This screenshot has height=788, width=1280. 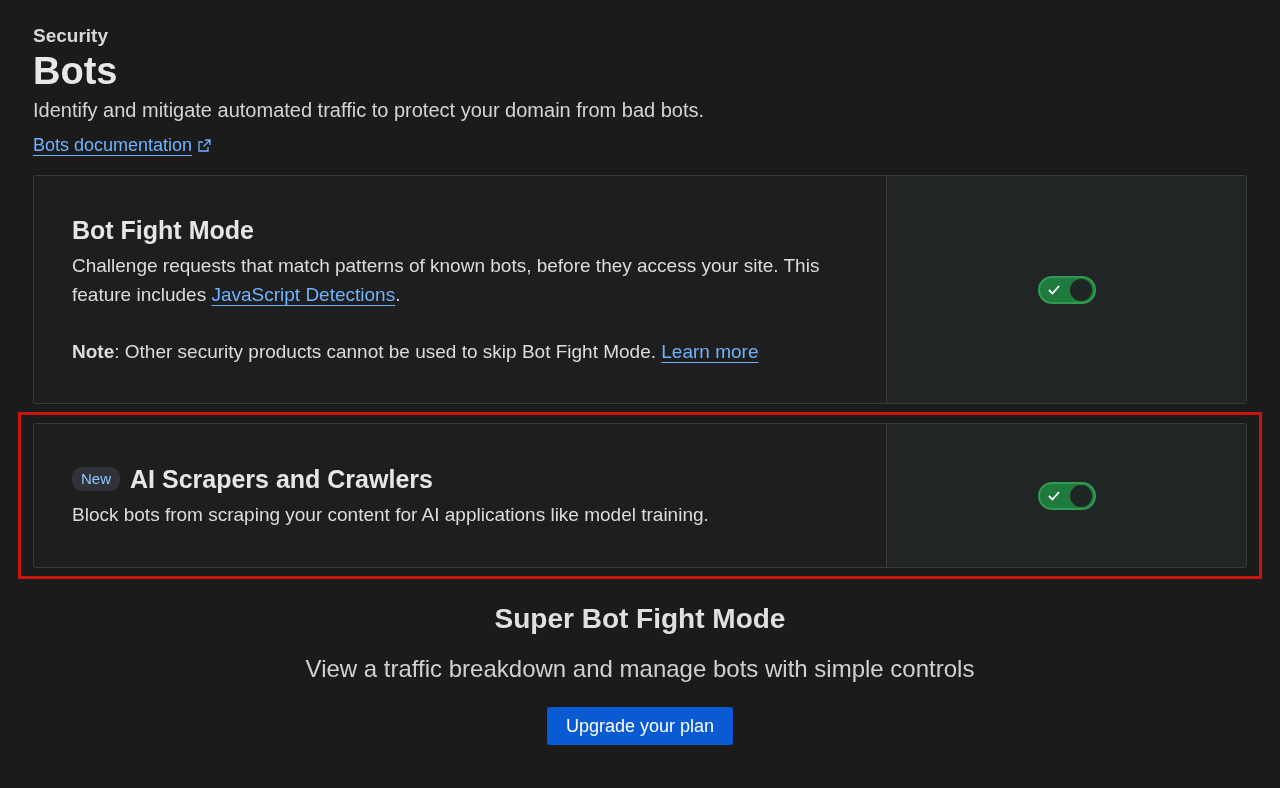 I want to click on upsell-title: Super Bot Fight Mode, so click(x=640, y=619).